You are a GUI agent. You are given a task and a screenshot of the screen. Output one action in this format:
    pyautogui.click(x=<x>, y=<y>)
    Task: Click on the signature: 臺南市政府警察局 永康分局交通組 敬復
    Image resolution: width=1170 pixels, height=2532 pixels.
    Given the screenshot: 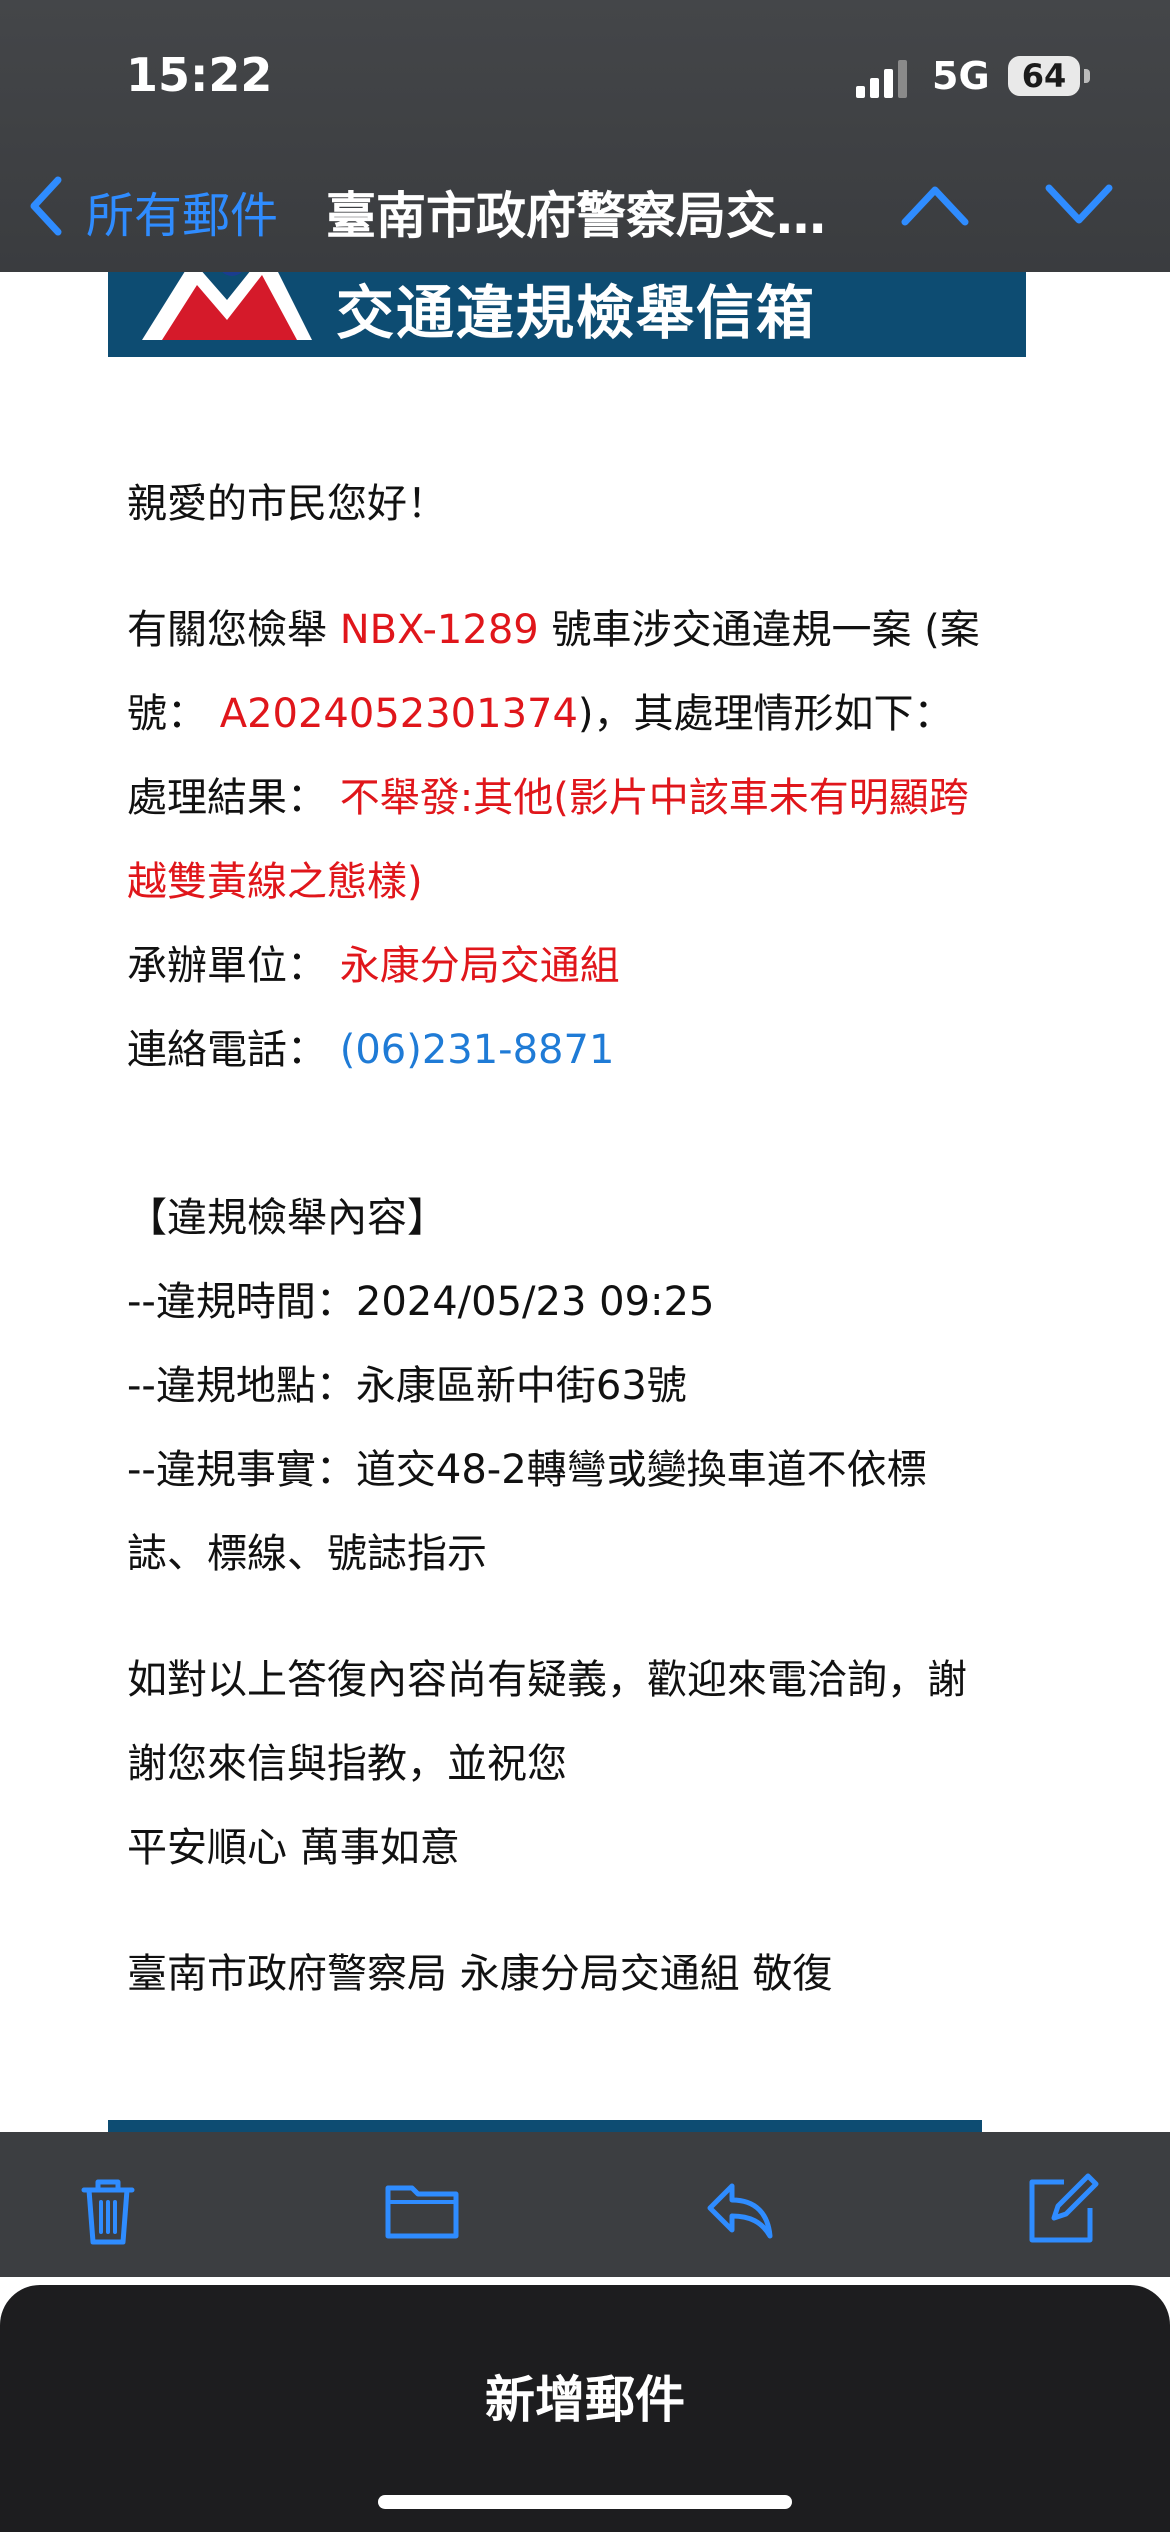 What is the action you would take?
    pyautogui.click(x=480, y=1974)
    